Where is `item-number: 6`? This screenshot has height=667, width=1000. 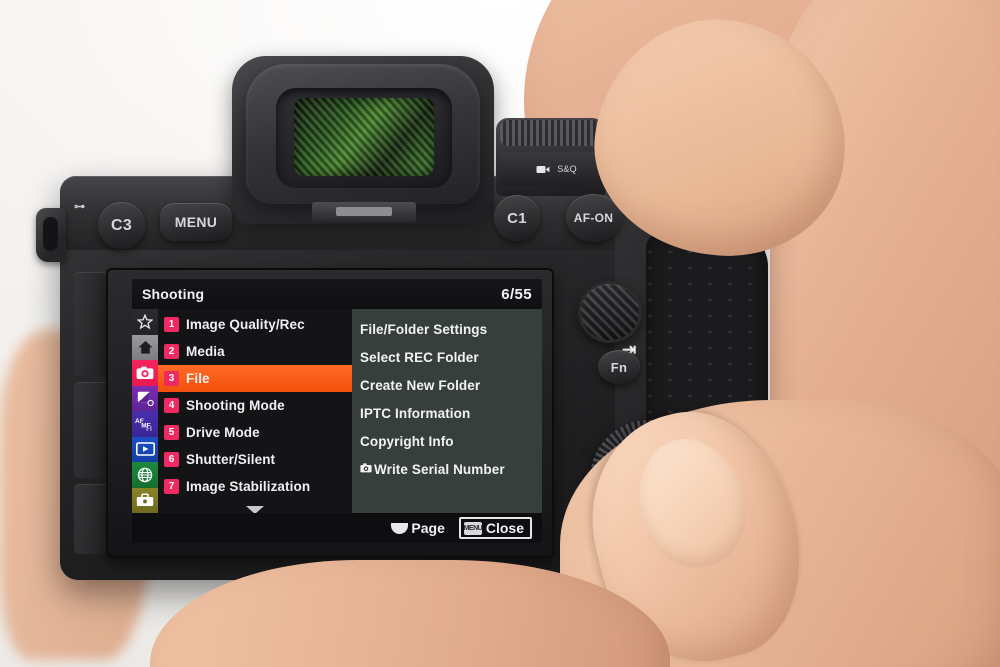
item-number: 6 is located at coordinates (171, 459).